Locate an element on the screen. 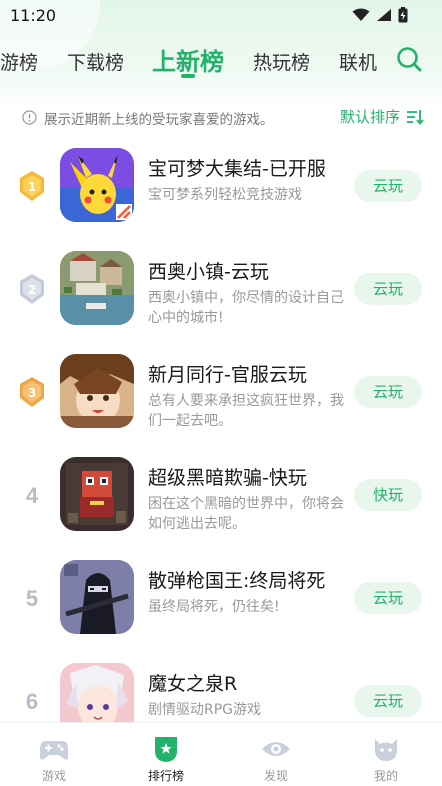  active-tab-indicator is located at coordinates (188, 76).